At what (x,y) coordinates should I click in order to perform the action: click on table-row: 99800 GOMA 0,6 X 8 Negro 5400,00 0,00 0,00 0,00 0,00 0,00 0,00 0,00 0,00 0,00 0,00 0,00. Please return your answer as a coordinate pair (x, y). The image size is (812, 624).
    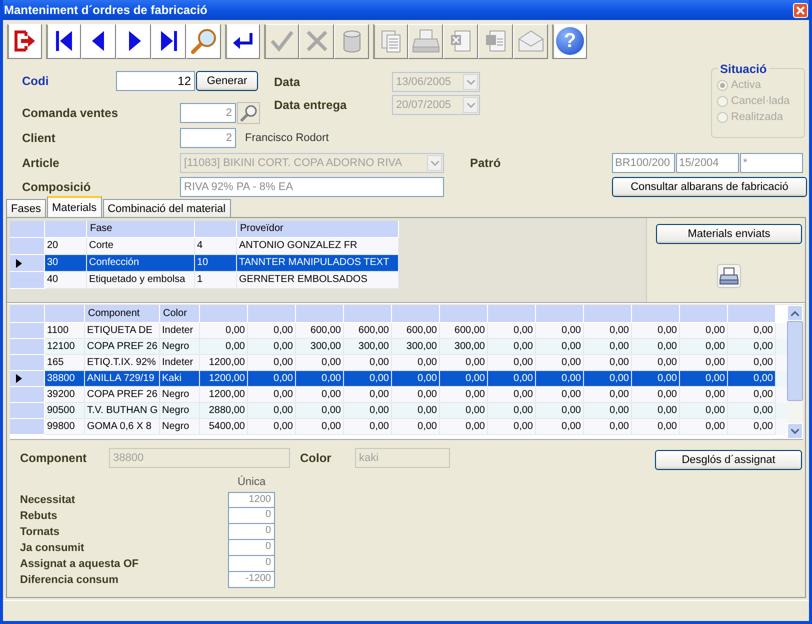
    Looking at the image, I should click on (398, 427).